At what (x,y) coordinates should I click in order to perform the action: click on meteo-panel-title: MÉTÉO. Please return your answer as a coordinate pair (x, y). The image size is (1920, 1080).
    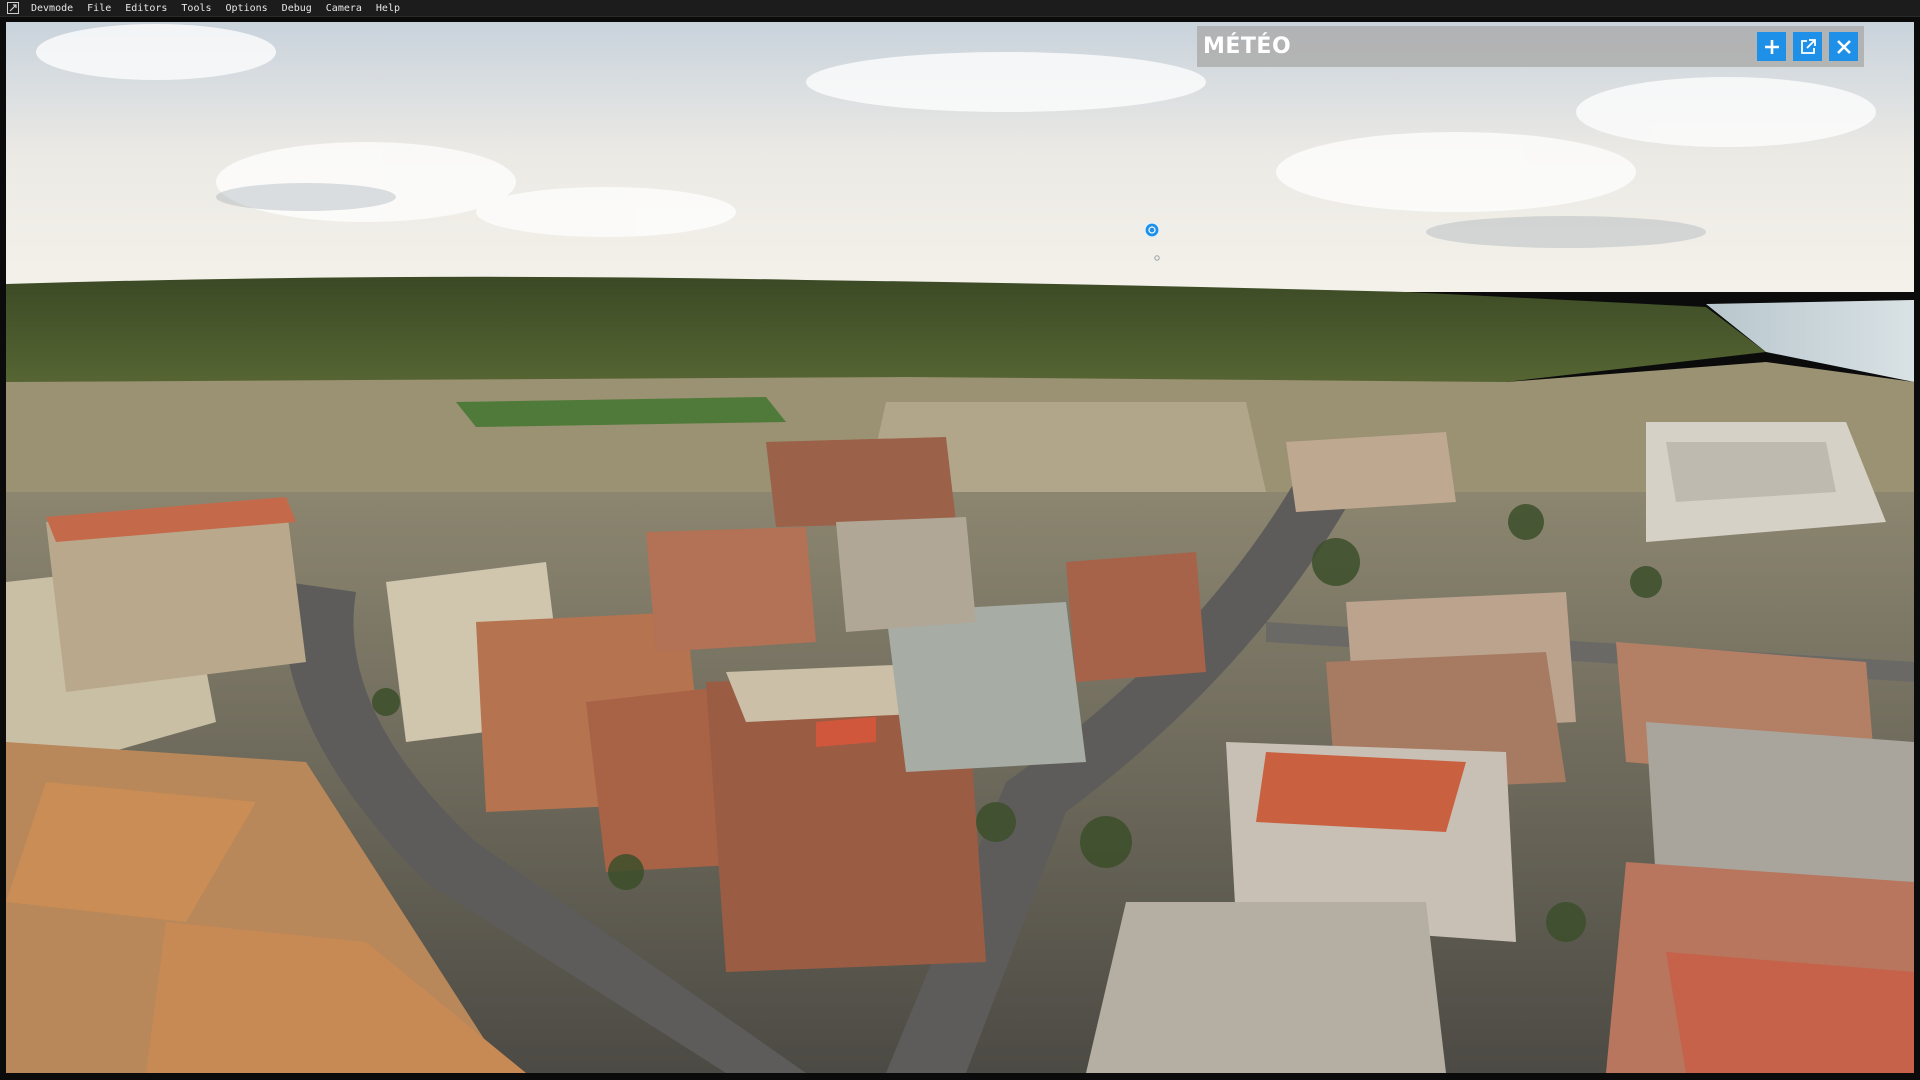
    Looking at the image, I should click on (1247, 46).